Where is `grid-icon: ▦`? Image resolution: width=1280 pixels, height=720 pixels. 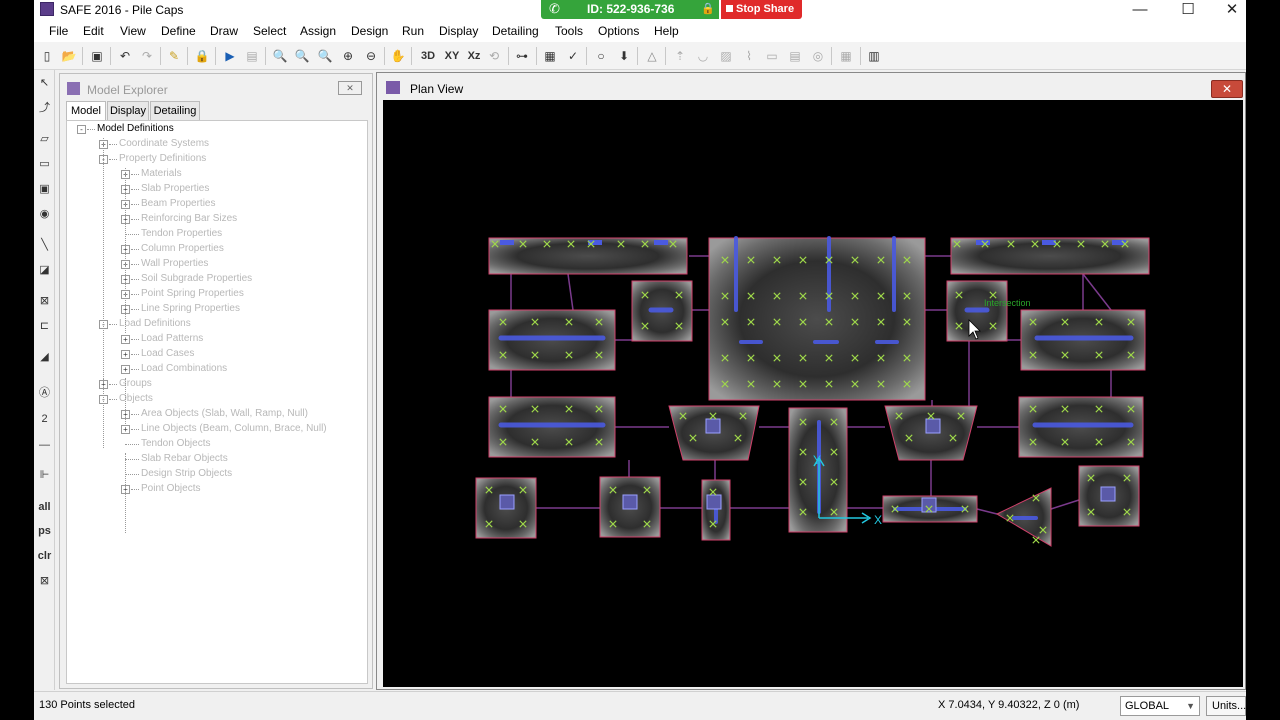
grid-icon: ▦ is located at coordinates (846, 56).